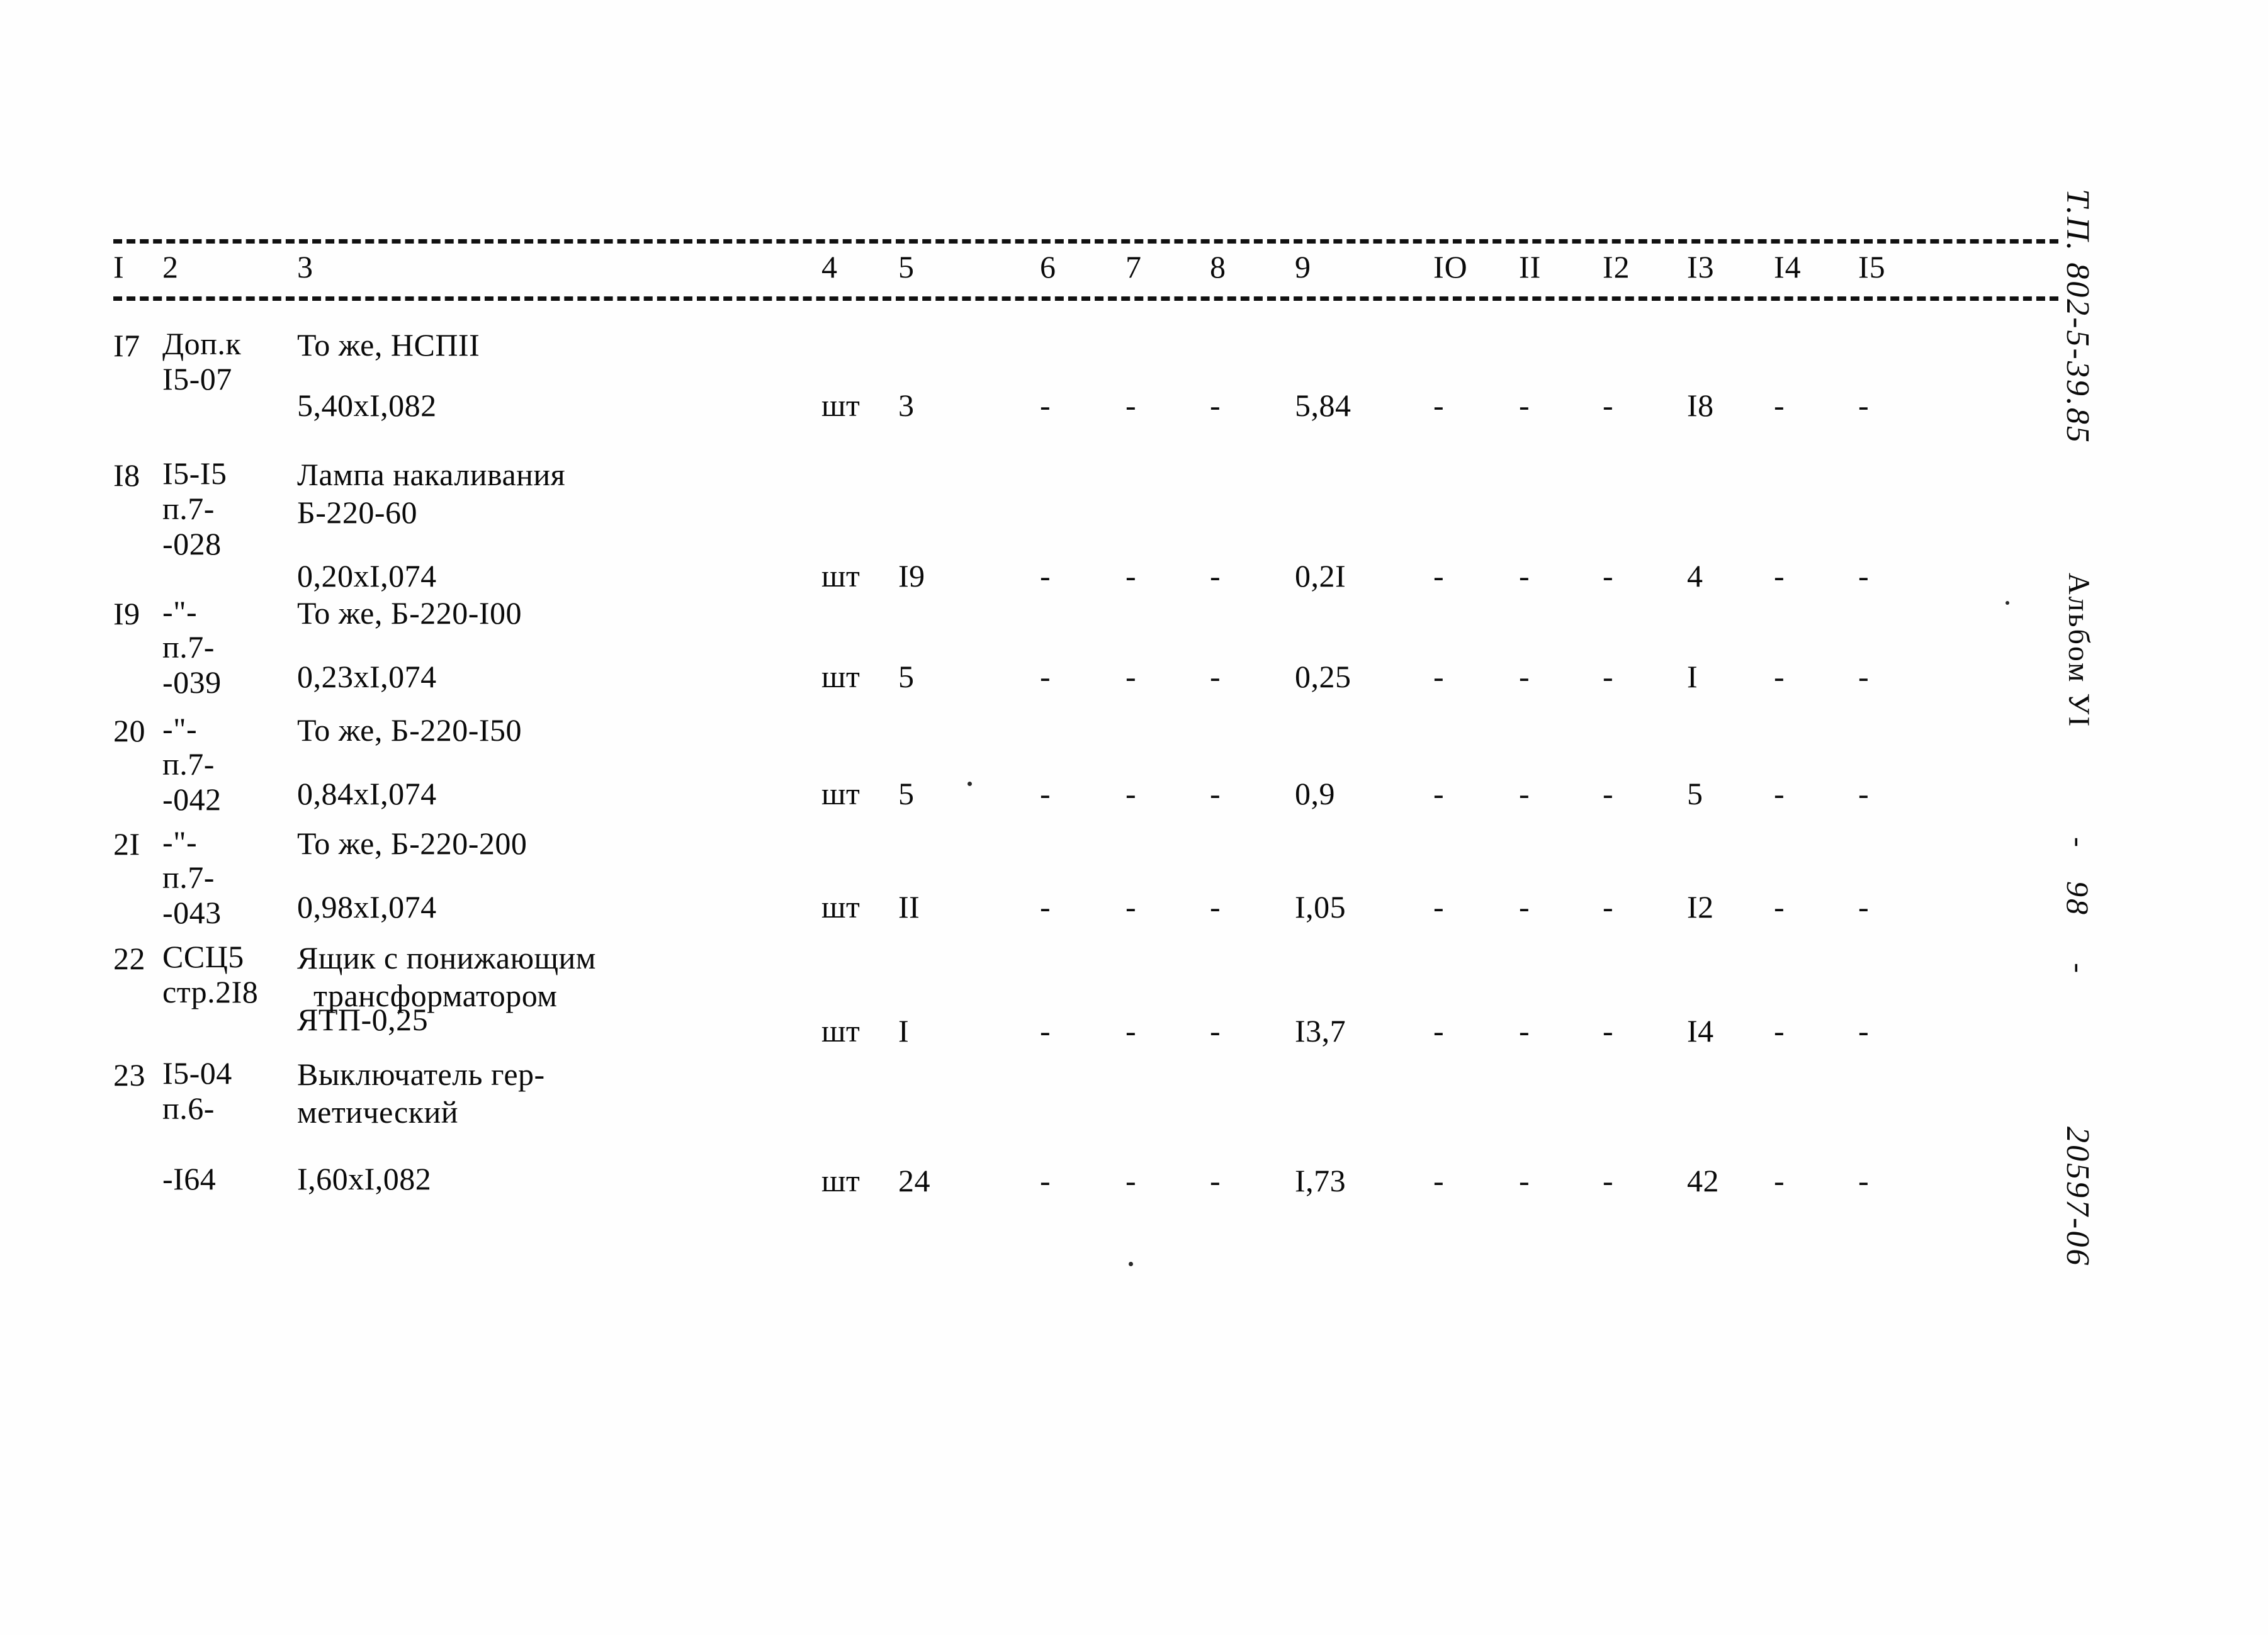 The image size is (2268, 1635). What do you see at coordinates (192, 764) in the screenshot?
I see `row-justification-code: -"- п.7- -042` at bounding box center [192, 764].